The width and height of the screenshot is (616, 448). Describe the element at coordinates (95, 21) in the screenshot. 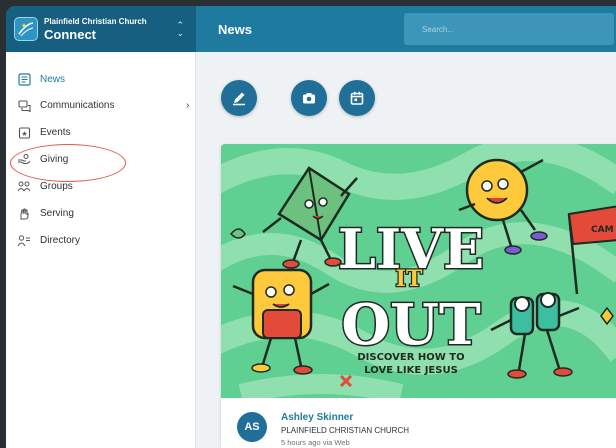

I see `org-name: Plainfield Christian Church` at that location.